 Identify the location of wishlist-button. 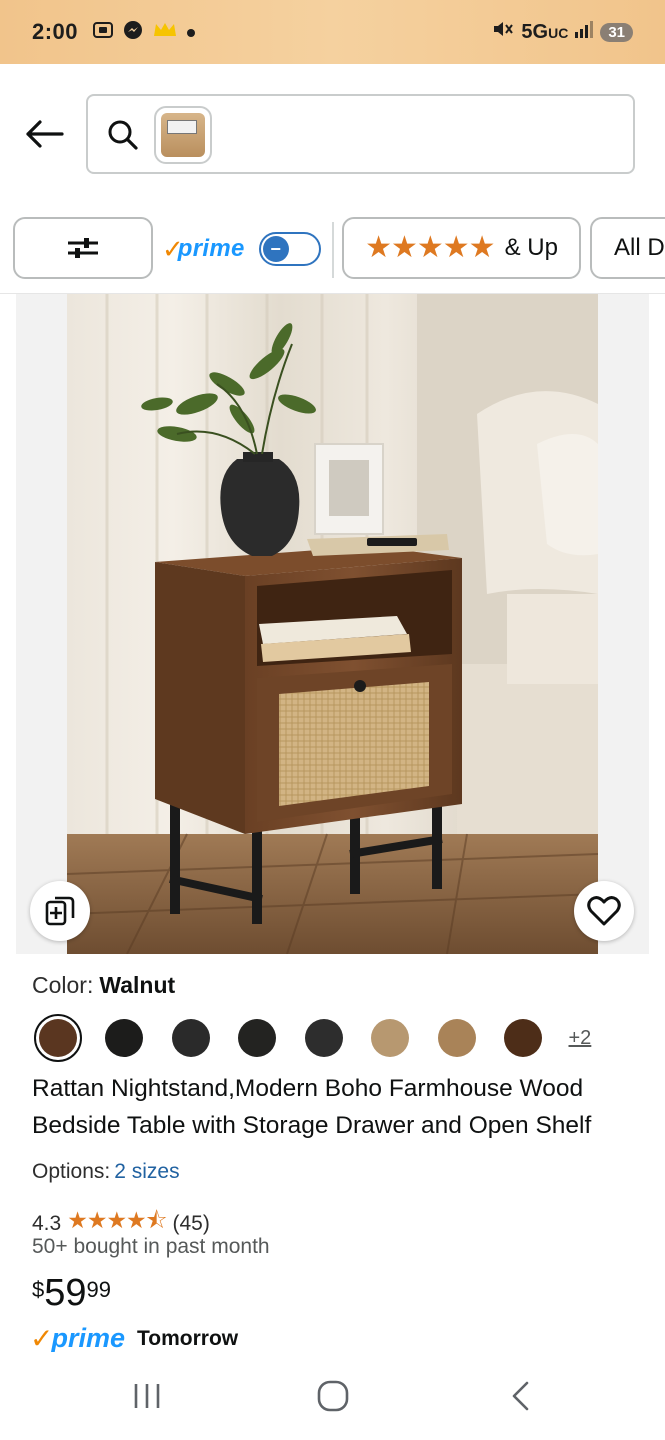
(604, 911).